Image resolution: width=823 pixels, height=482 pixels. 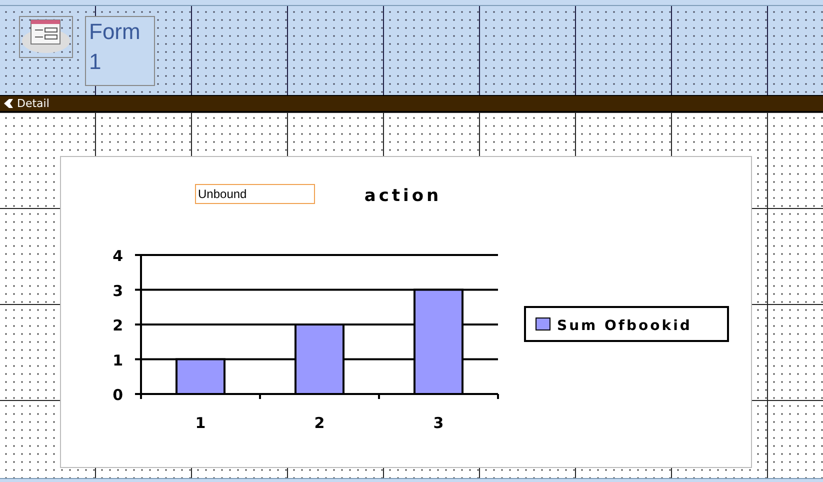 What do you see at coordinates (624, 326) in the screenshot?
I see `legend-label: Sum Ofbookid` at bounding box center [624, 326].